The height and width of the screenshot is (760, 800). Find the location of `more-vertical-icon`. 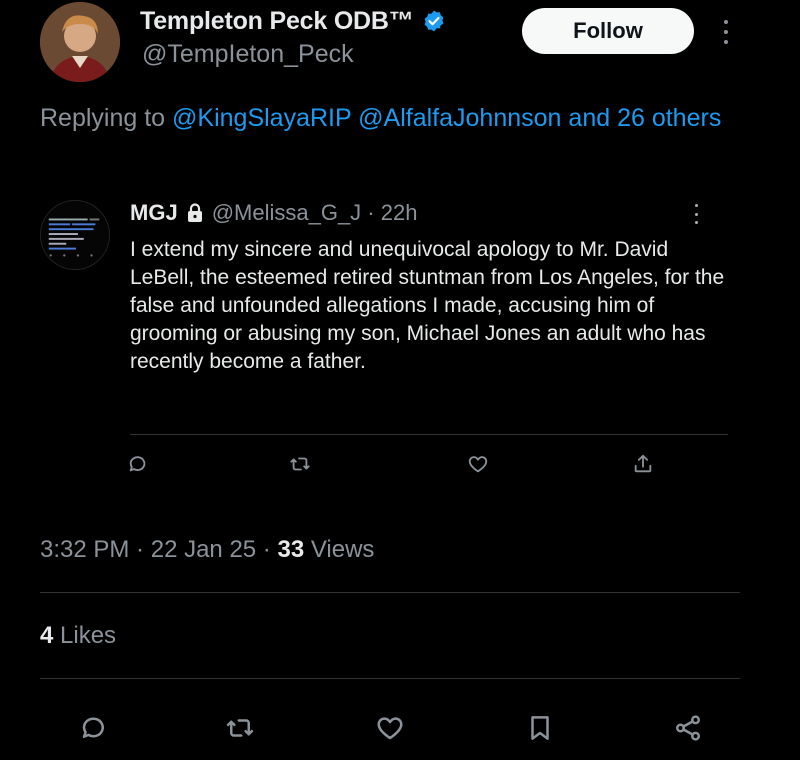

more-vertical-icon is located at coordinates (726, 32).